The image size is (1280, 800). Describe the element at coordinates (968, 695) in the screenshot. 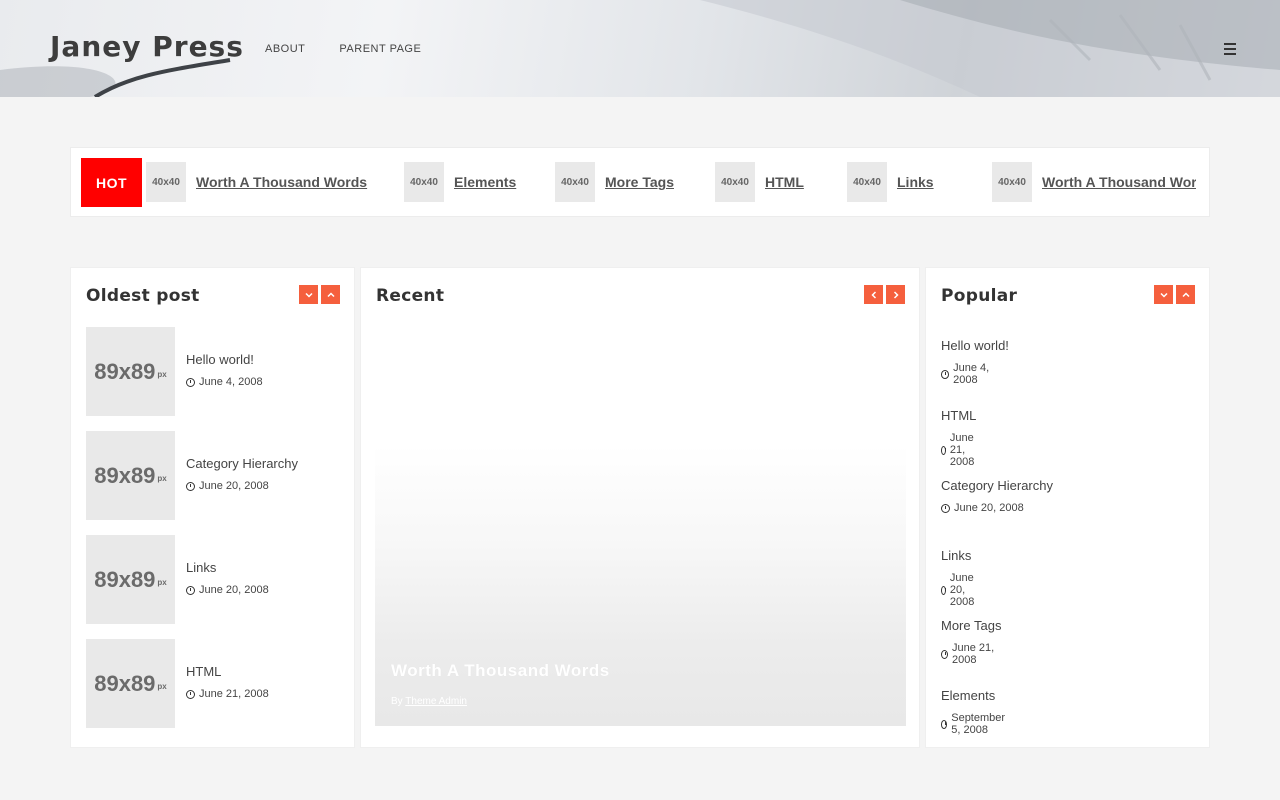

I see `post-title-link: Elements` at that location.